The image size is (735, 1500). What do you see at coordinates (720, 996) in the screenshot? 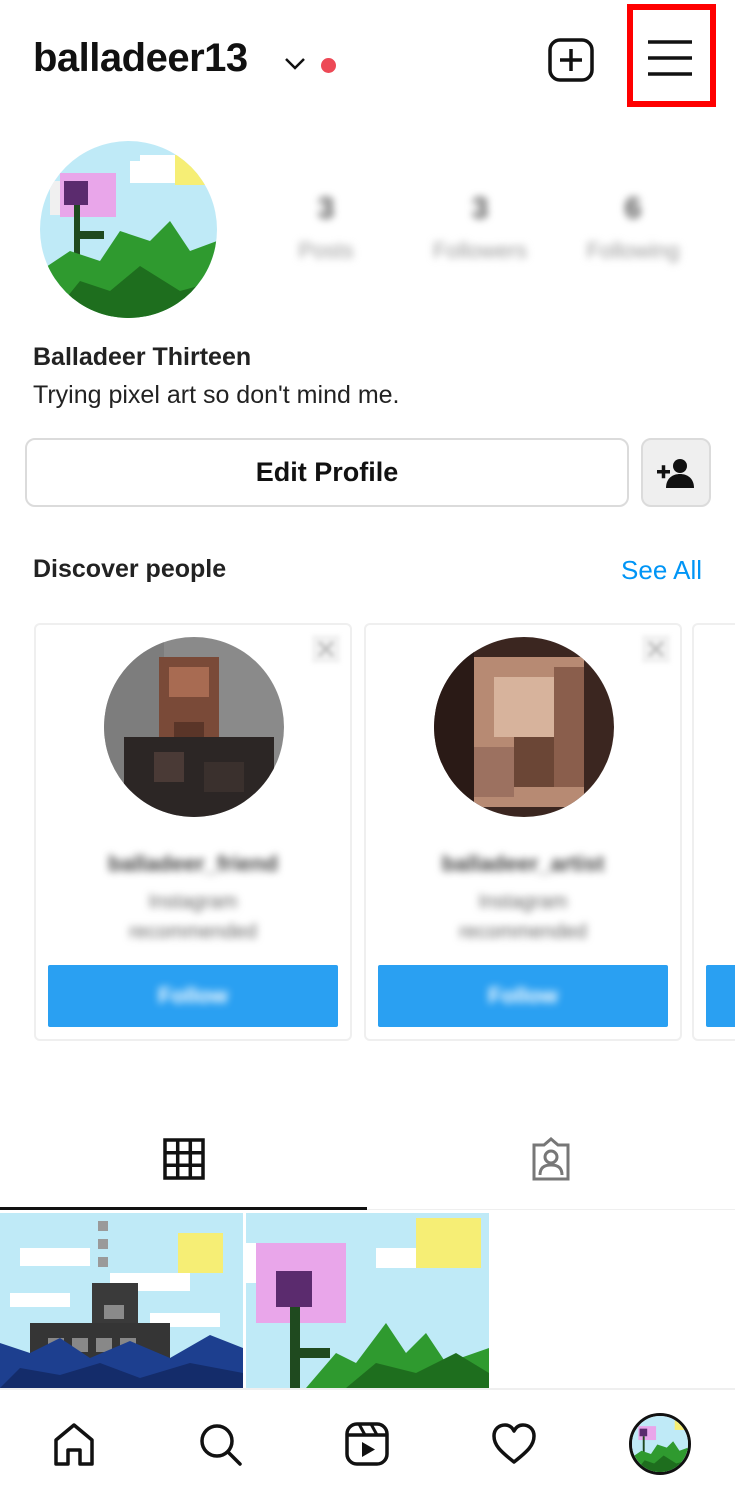
I see `follow-button` at bounding box center [720, 996].